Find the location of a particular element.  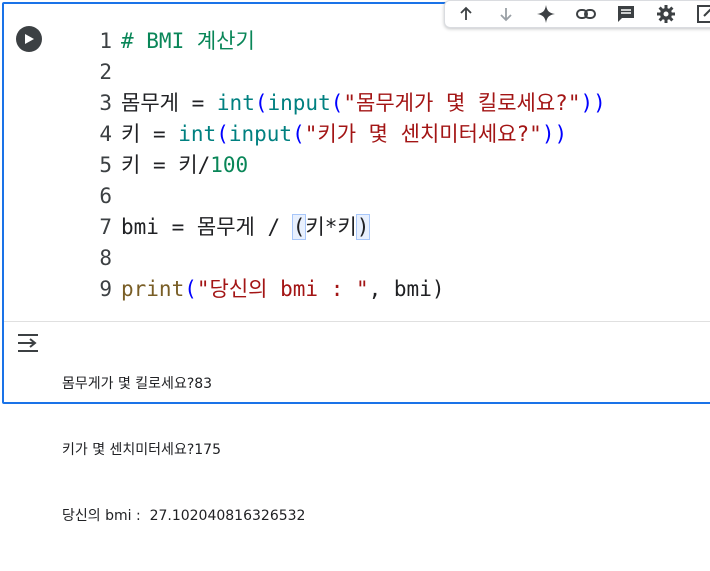

expression: 몸무게 / is located at coordinates (244, 227).